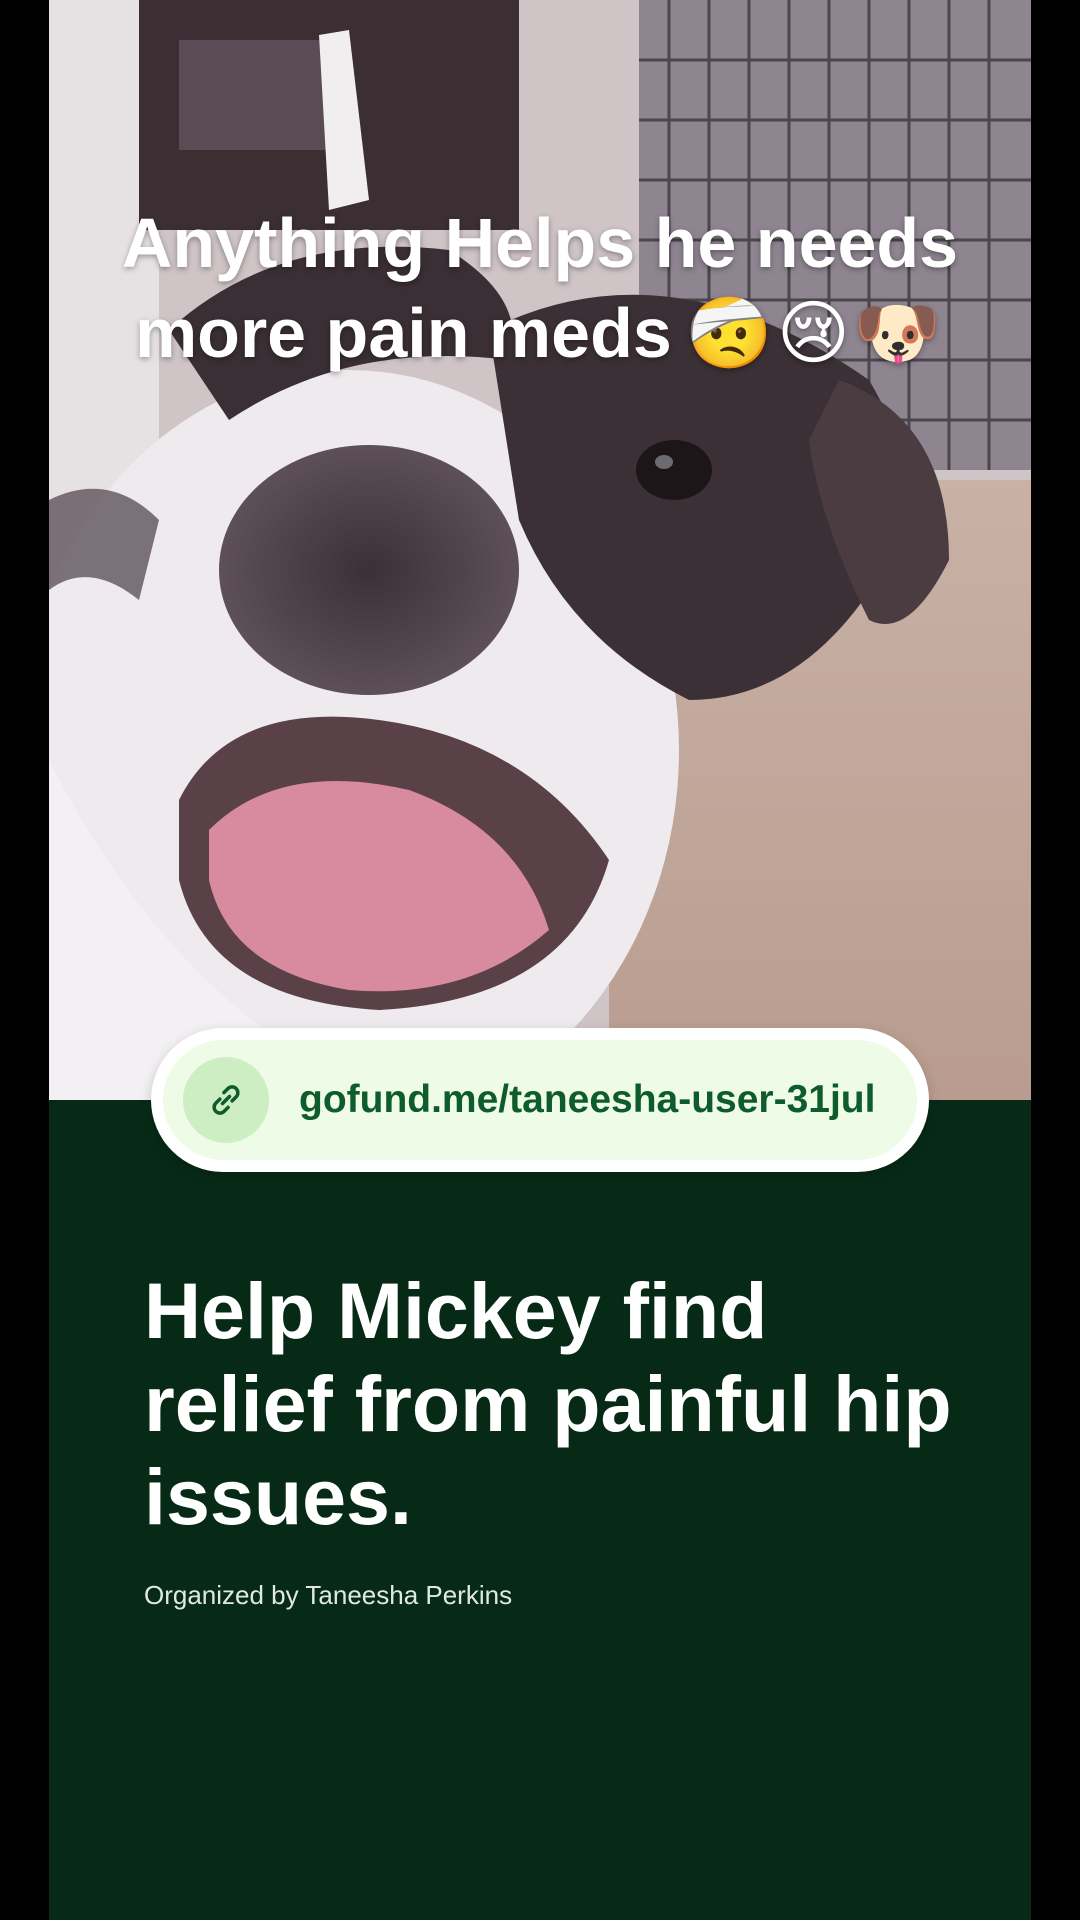 The height and width of the screenshot is (1920, 1080). I want to click on link-icon, so click(226, 1100).